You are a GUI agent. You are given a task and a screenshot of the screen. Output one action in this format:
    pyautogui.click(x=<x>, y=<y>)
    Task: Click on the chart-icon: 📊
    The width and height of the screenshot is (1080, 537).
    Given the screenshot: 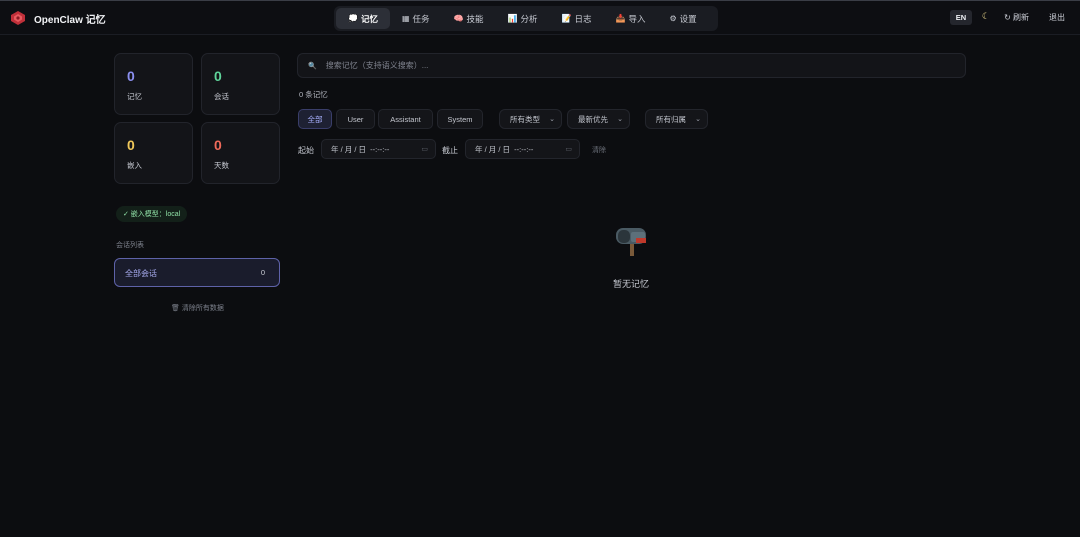 What is the action you would take?
    pyautogui.click(x=512, y=18)
    